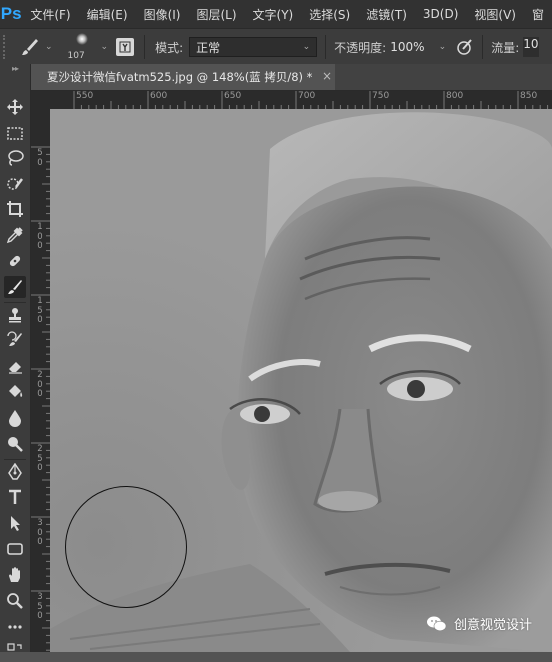 The image size is (552, 662). What do you see at coordinates (76, 56) in the screenshot?
I see `brush-size-value: 107` at bounding box center [76, 56].